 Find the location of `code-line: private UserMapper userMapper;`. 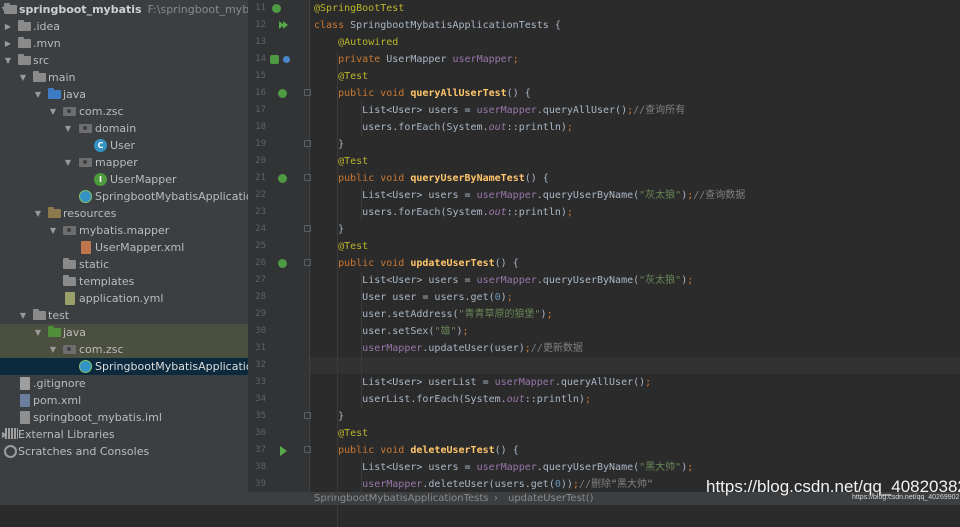

code-line: private UserMapper userMapper; is located at coordinates (416, 59).